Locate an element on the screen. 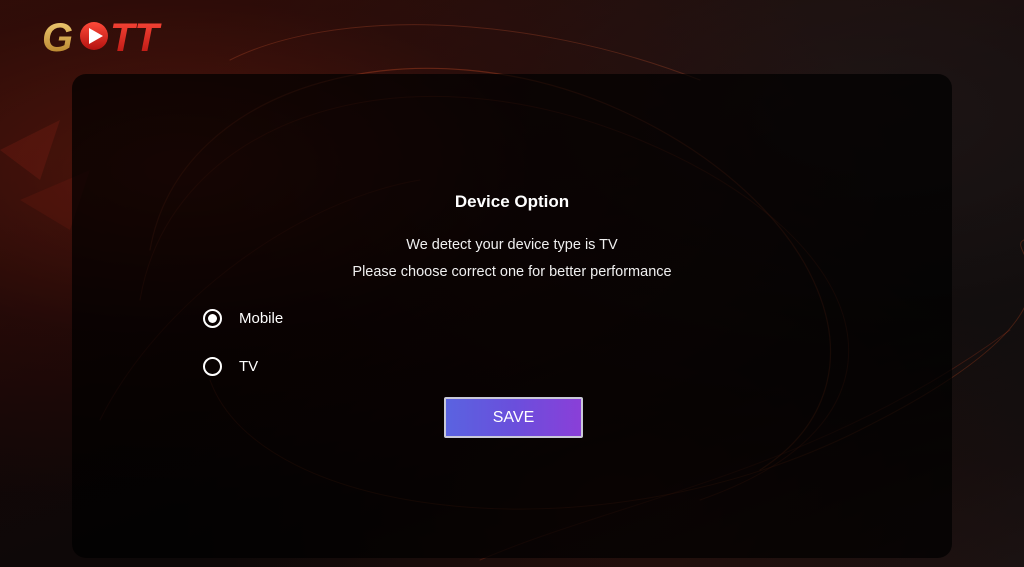  radio-option-tv: TV is located at coordinates (230, 366).